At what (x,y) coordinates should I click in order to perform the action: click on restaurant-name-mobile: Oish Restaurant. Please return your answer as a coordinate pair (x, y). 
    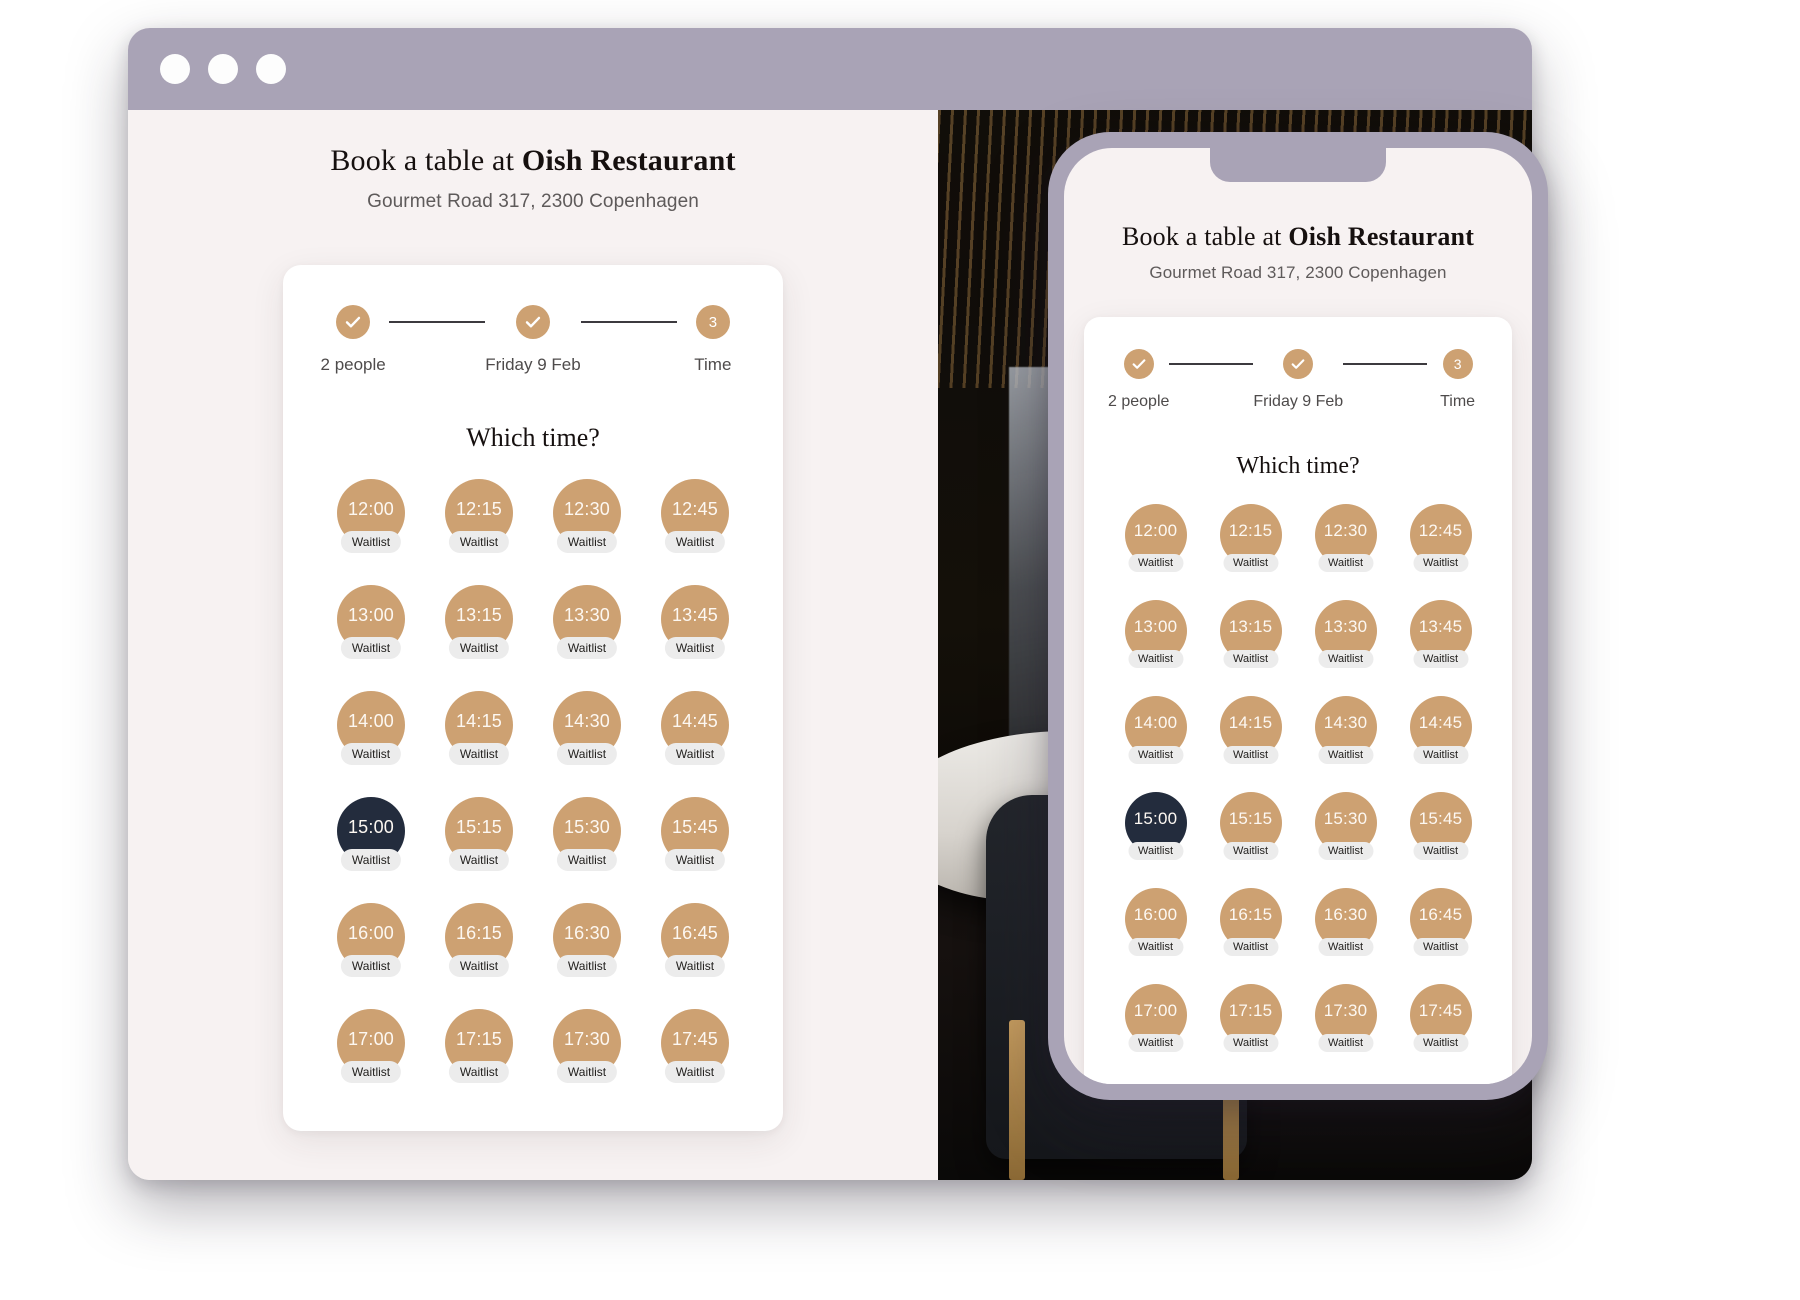
    Looking at the image, I should click on (1381, 236).